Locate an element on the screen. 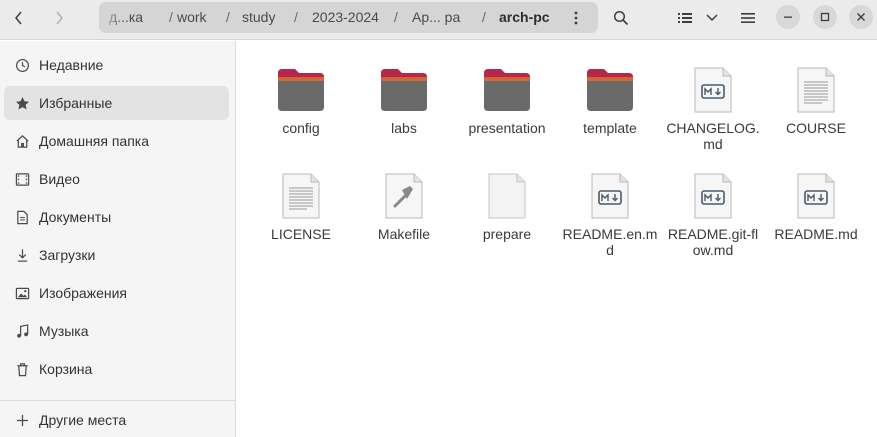 This screenshot has width=877, height=437. sidebar-item-starred: Избранные is located at coordinates (116, 103).